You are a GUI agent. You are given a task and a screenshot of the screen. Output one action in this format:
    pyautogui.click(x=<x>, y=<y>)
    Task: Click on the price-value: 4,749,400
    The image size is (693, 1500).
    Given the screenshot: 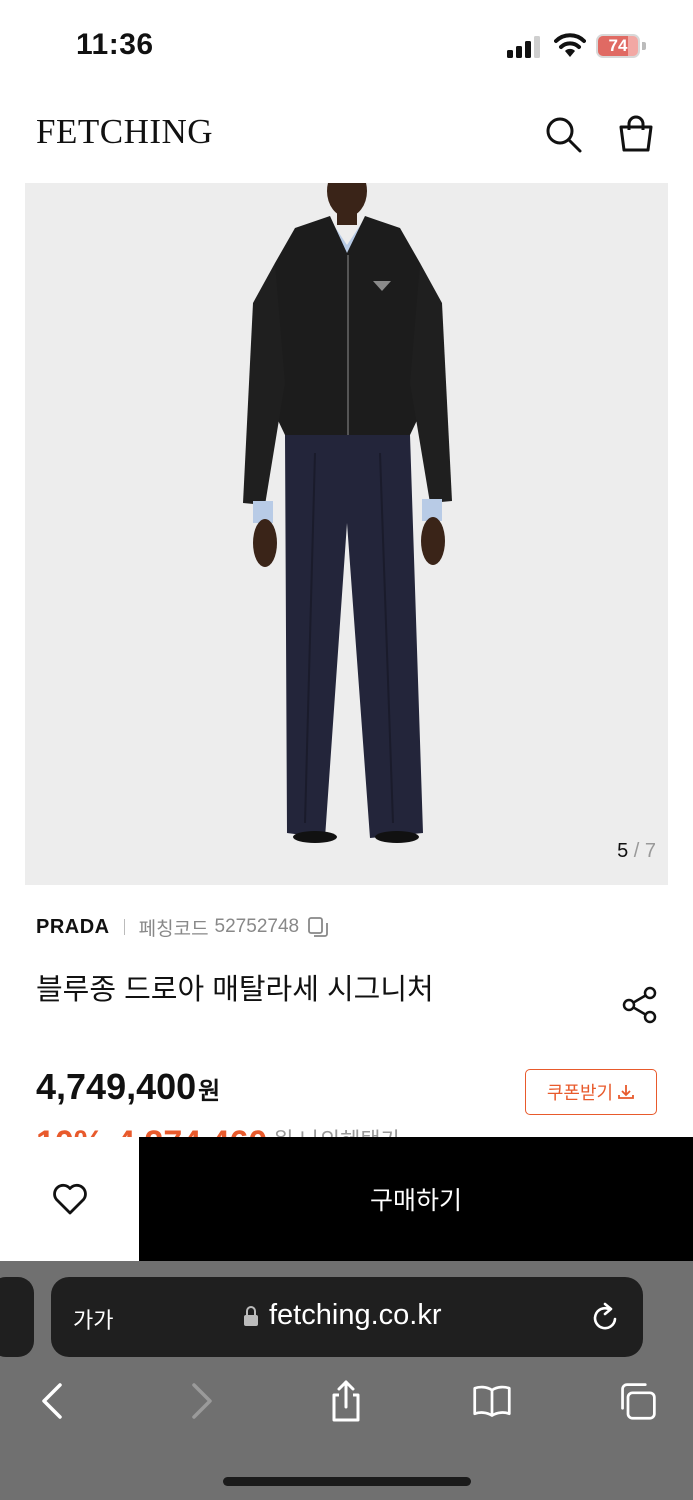 What is the action you would take?
    pyautogui.click(x=116, y=1086)
    